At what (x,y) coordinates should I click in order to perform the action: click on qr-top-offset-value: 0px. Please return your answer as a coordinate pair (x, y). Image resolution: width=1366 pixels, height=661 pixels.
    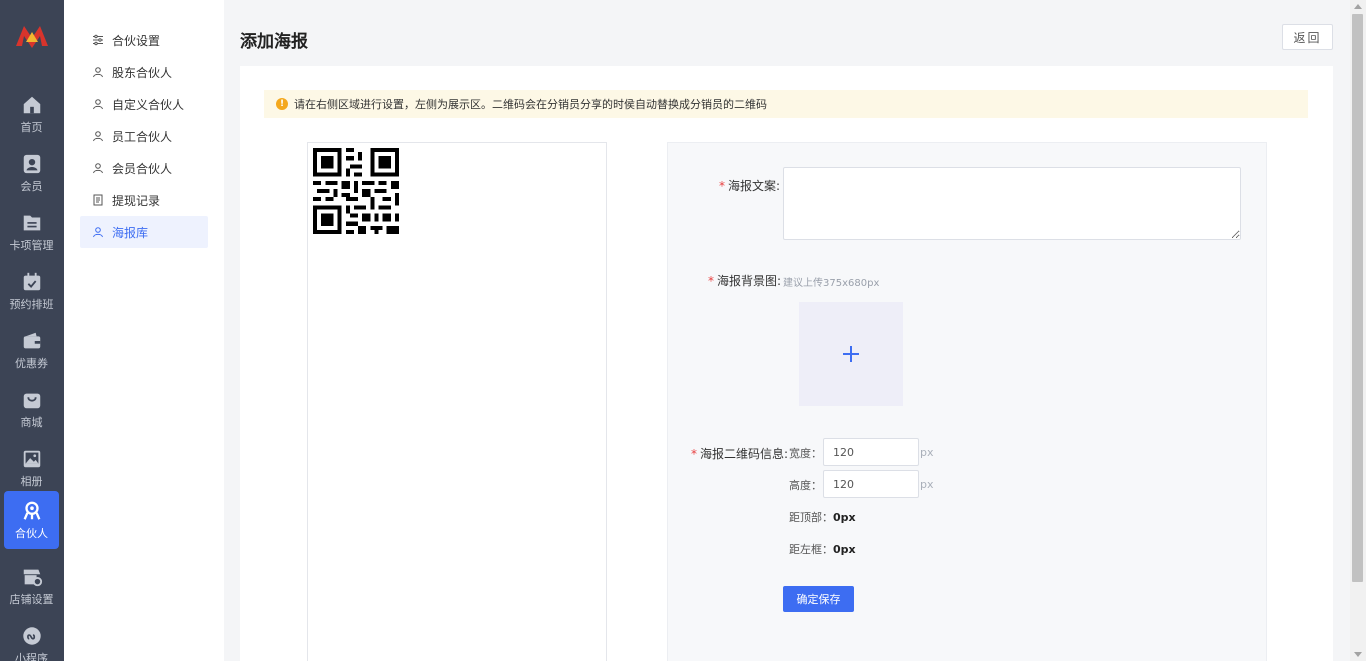
    Looking at the image, I should click on (844, 517).